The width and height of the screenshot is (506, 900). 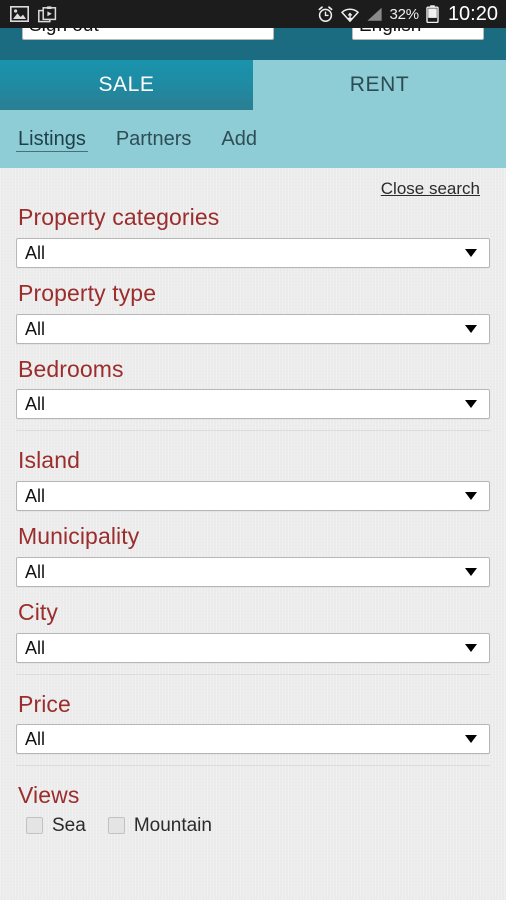 I want to click on clock-label: 10:20, so click(x=472, y=14).